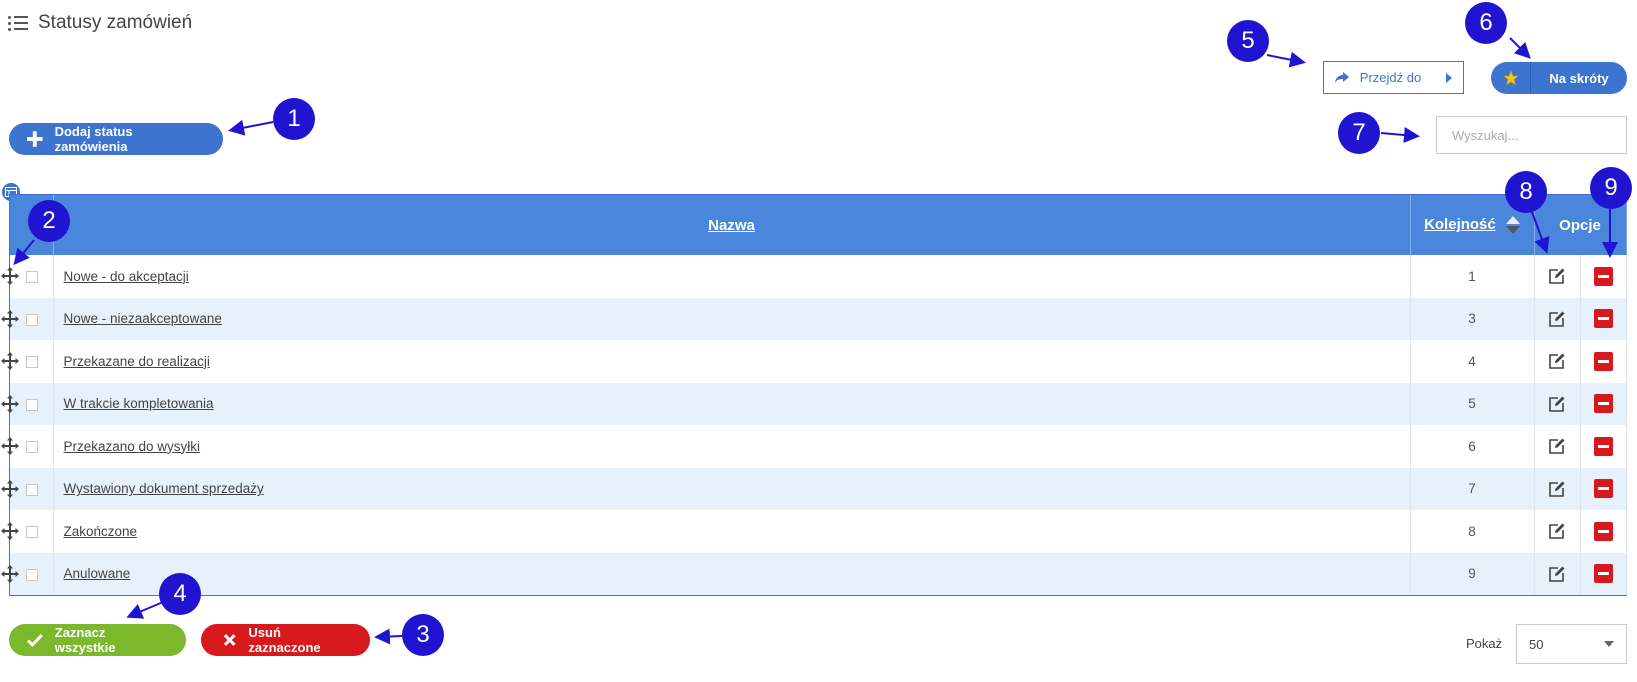  I want to click on table-row: Przekazane do realizacji 4, so click(814, 361).